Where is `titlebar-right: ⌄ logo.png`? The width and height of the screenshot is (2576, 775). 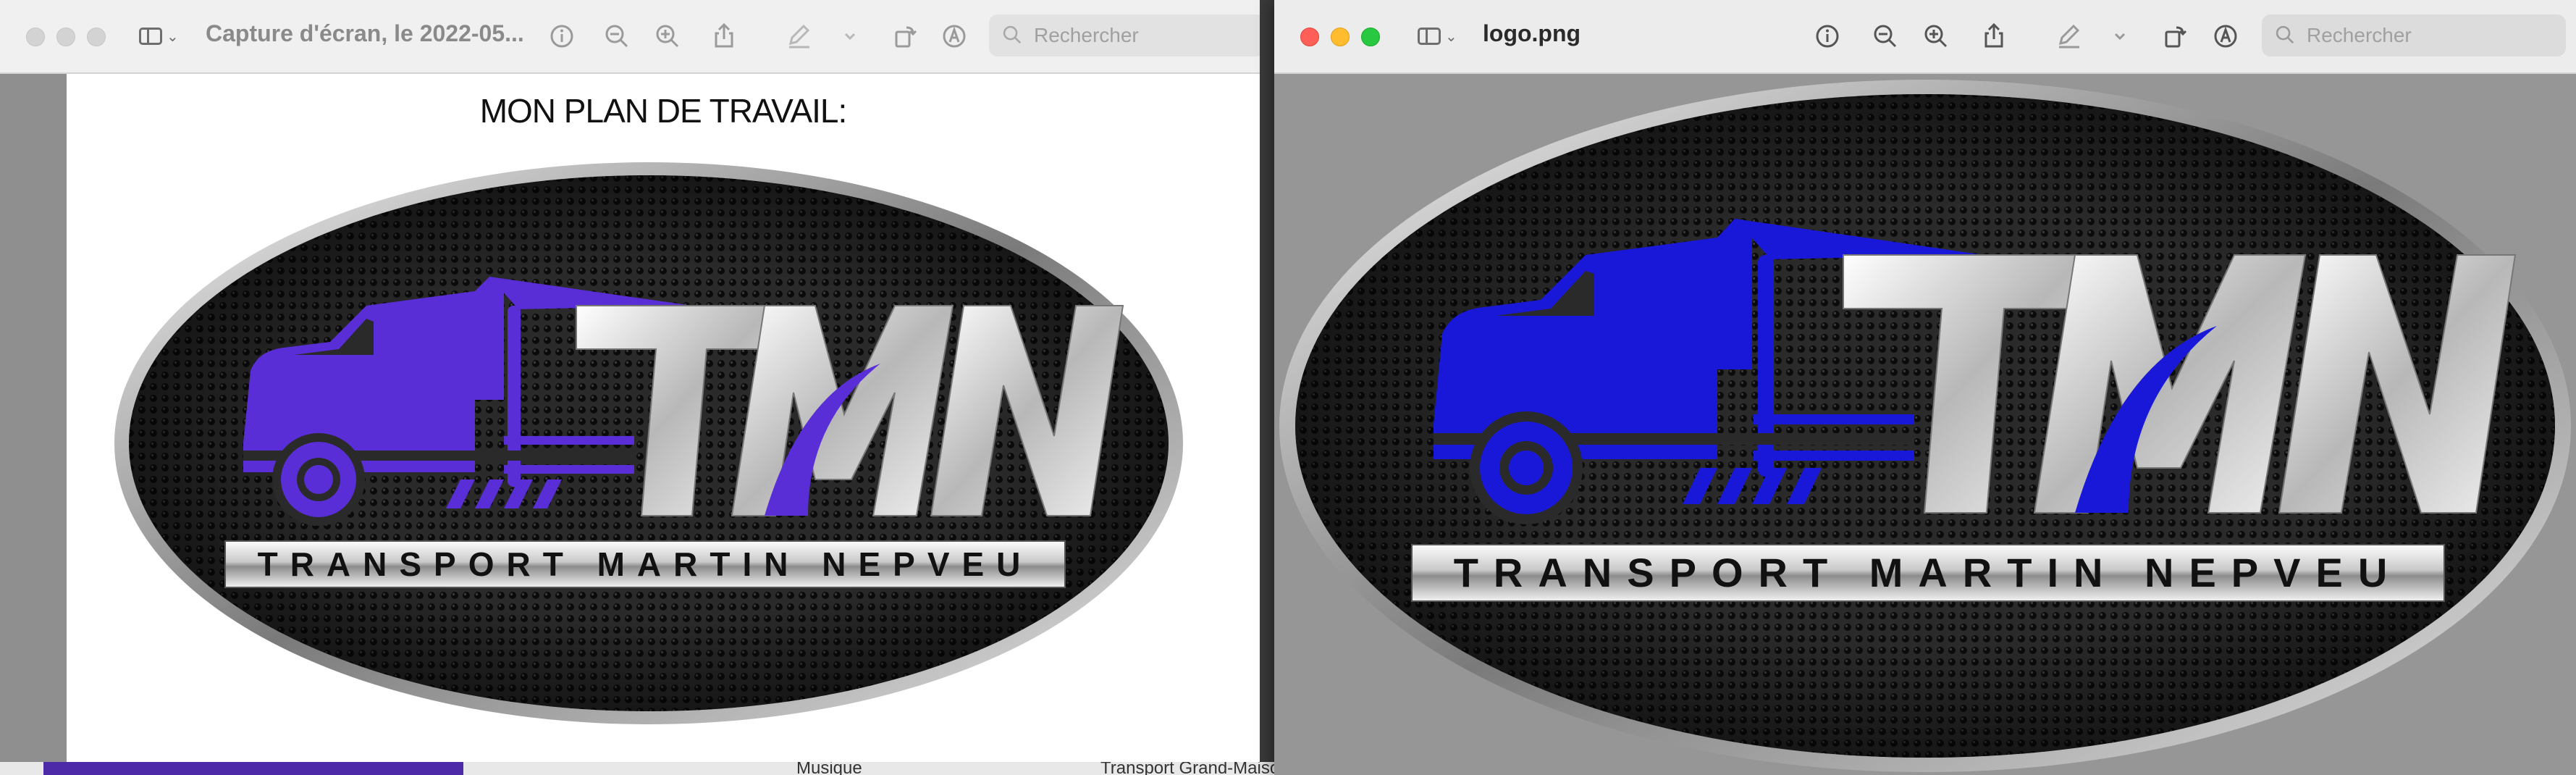
titlebar-right: ⌄ logo.png is located at coordinates (1925, 37).